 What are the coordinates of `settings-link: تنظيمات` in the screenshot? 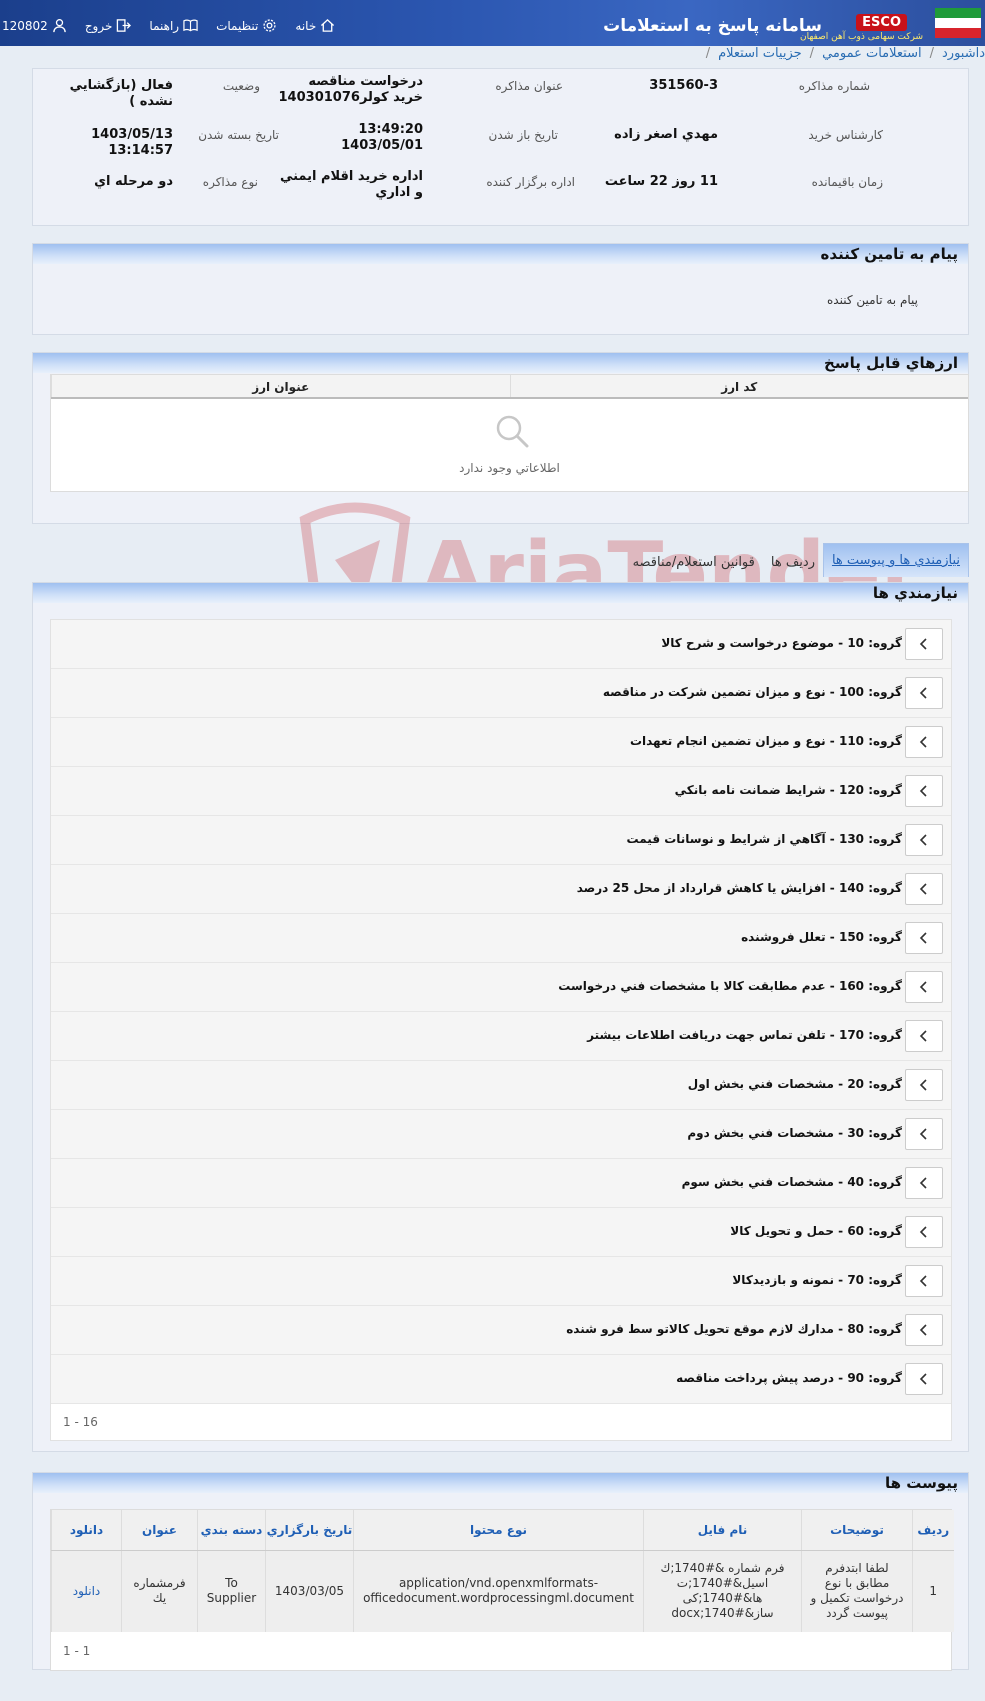 It's located at (246, 25).